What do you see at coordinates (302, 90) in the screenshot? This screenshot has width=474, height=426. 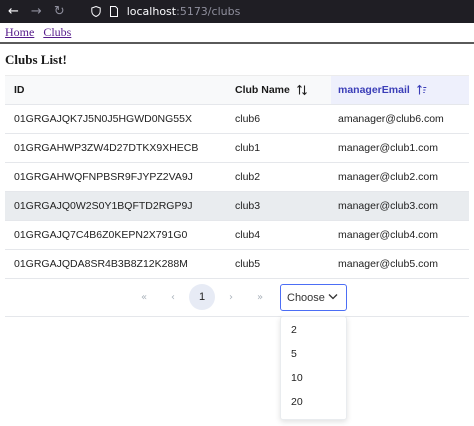 I see `sort-unsorted-icon` at bounding box center [302, 90].